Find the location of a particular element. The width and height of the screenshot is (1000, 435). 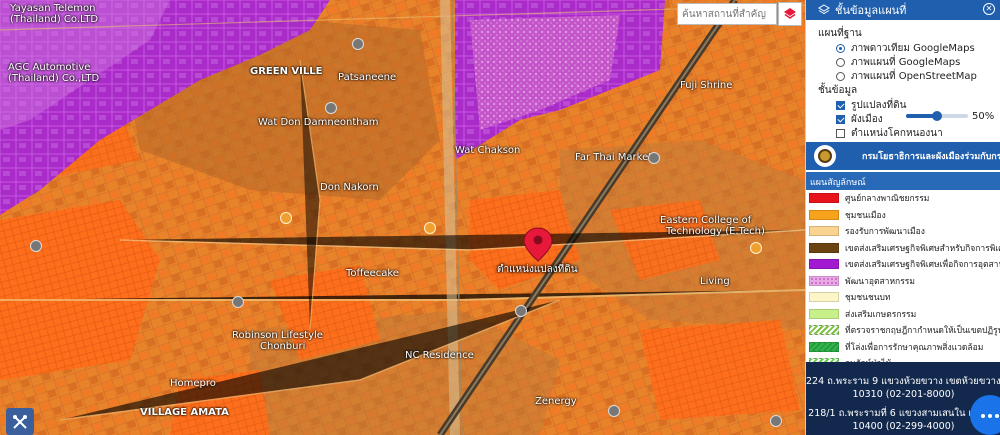

chat-dots-icon is located at coordinates (990, 415).